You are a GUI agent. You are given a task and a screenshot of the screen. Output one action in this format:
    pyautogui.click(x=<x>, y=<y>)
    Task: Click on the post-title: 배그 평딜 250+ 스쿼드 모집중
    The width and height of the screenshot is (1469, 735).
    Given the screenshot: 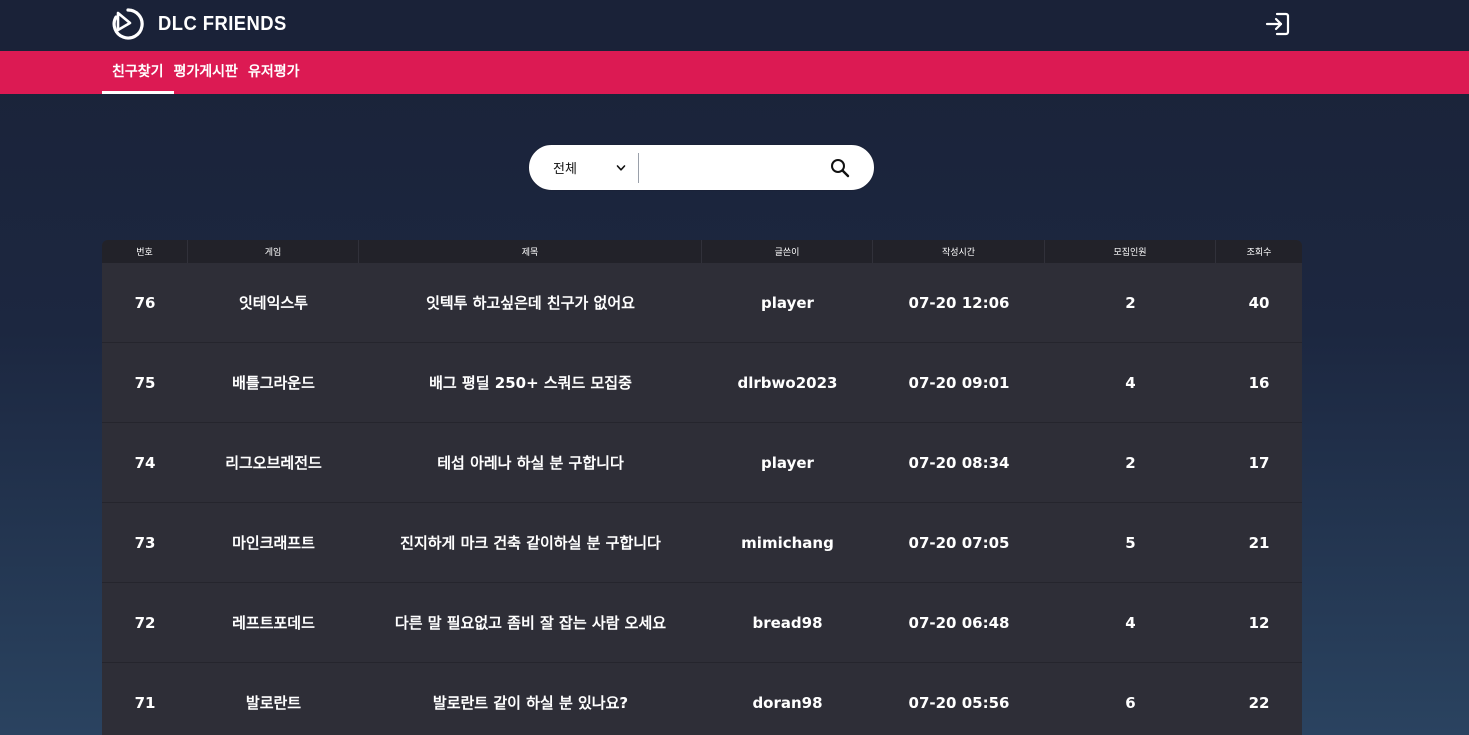 What is the action you would take?
    pyautogui.click(x=530, y=382)
    